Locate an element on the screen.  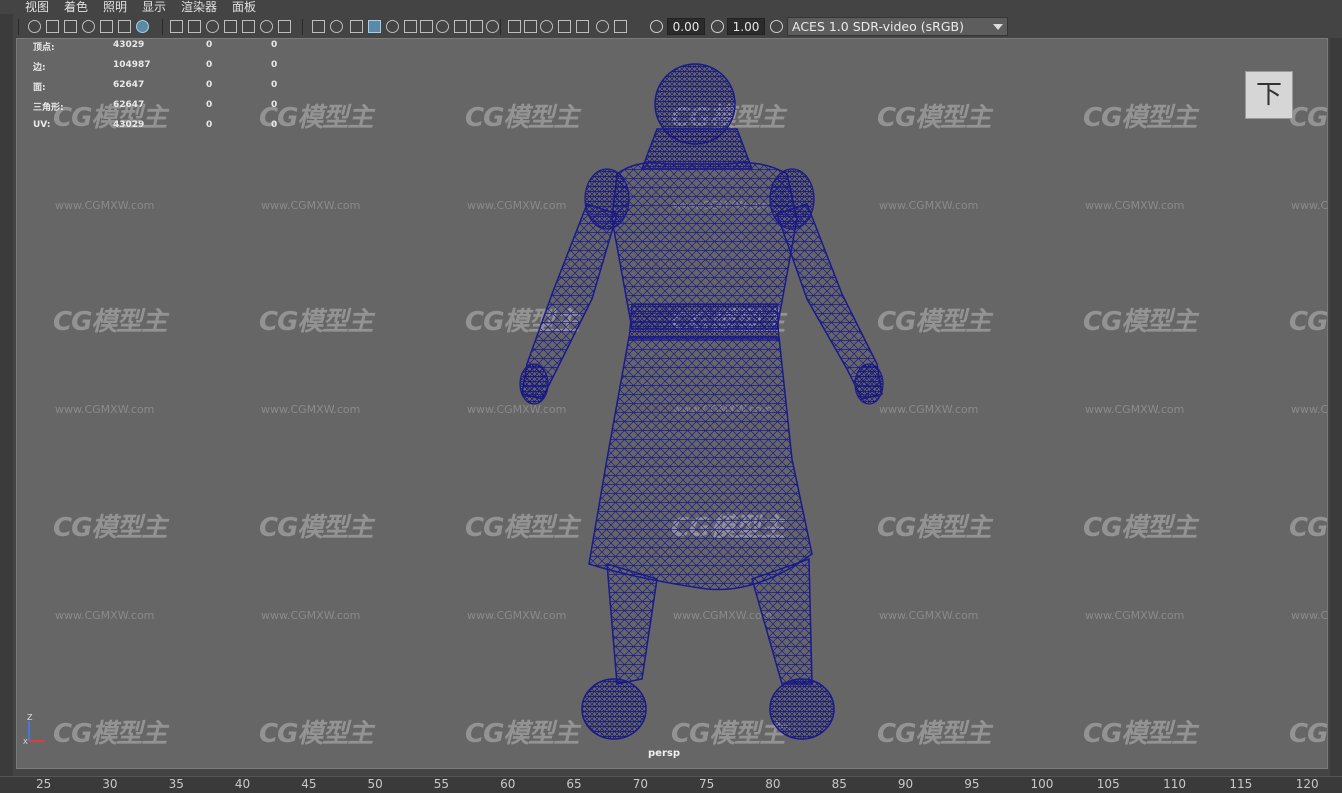
safe-action-icon is located at coordinates (266, 26).